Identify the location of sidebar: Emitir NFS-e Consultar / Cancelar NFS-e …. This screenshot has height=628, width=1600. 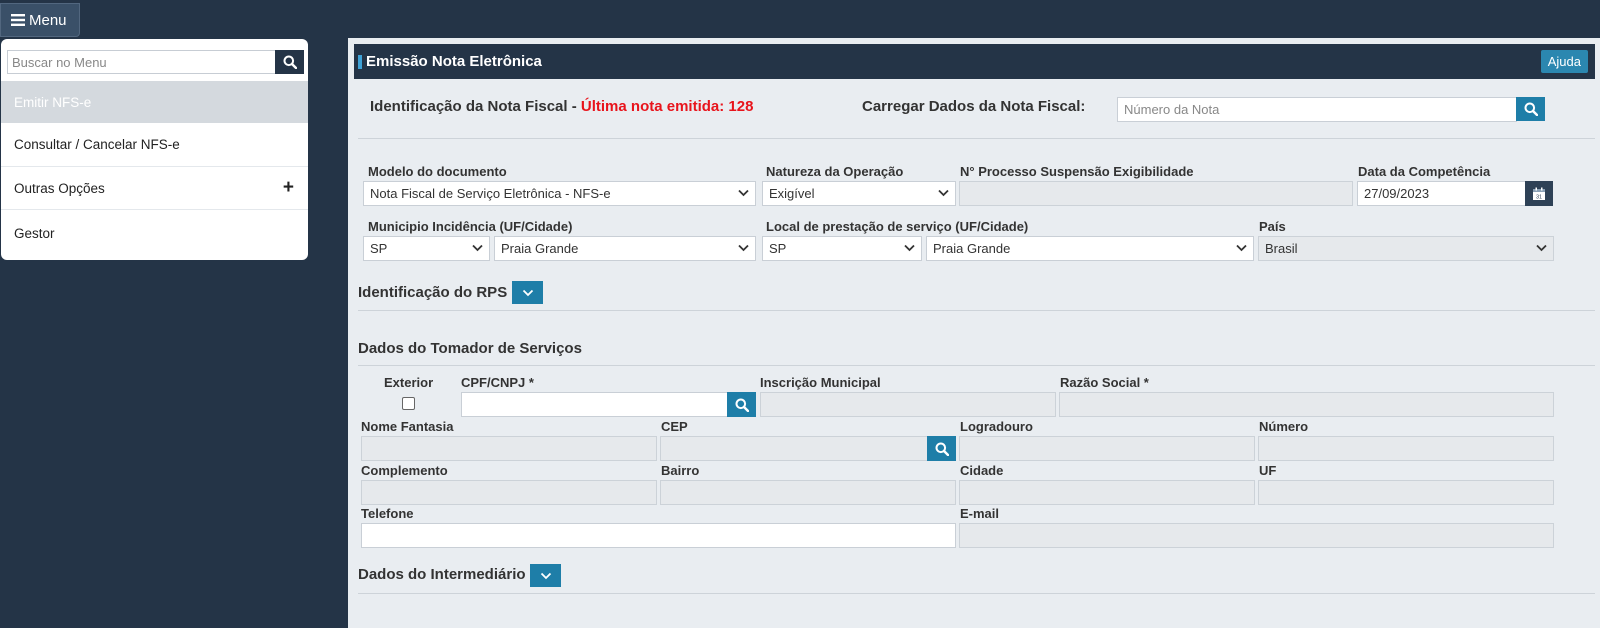
(154, 149).